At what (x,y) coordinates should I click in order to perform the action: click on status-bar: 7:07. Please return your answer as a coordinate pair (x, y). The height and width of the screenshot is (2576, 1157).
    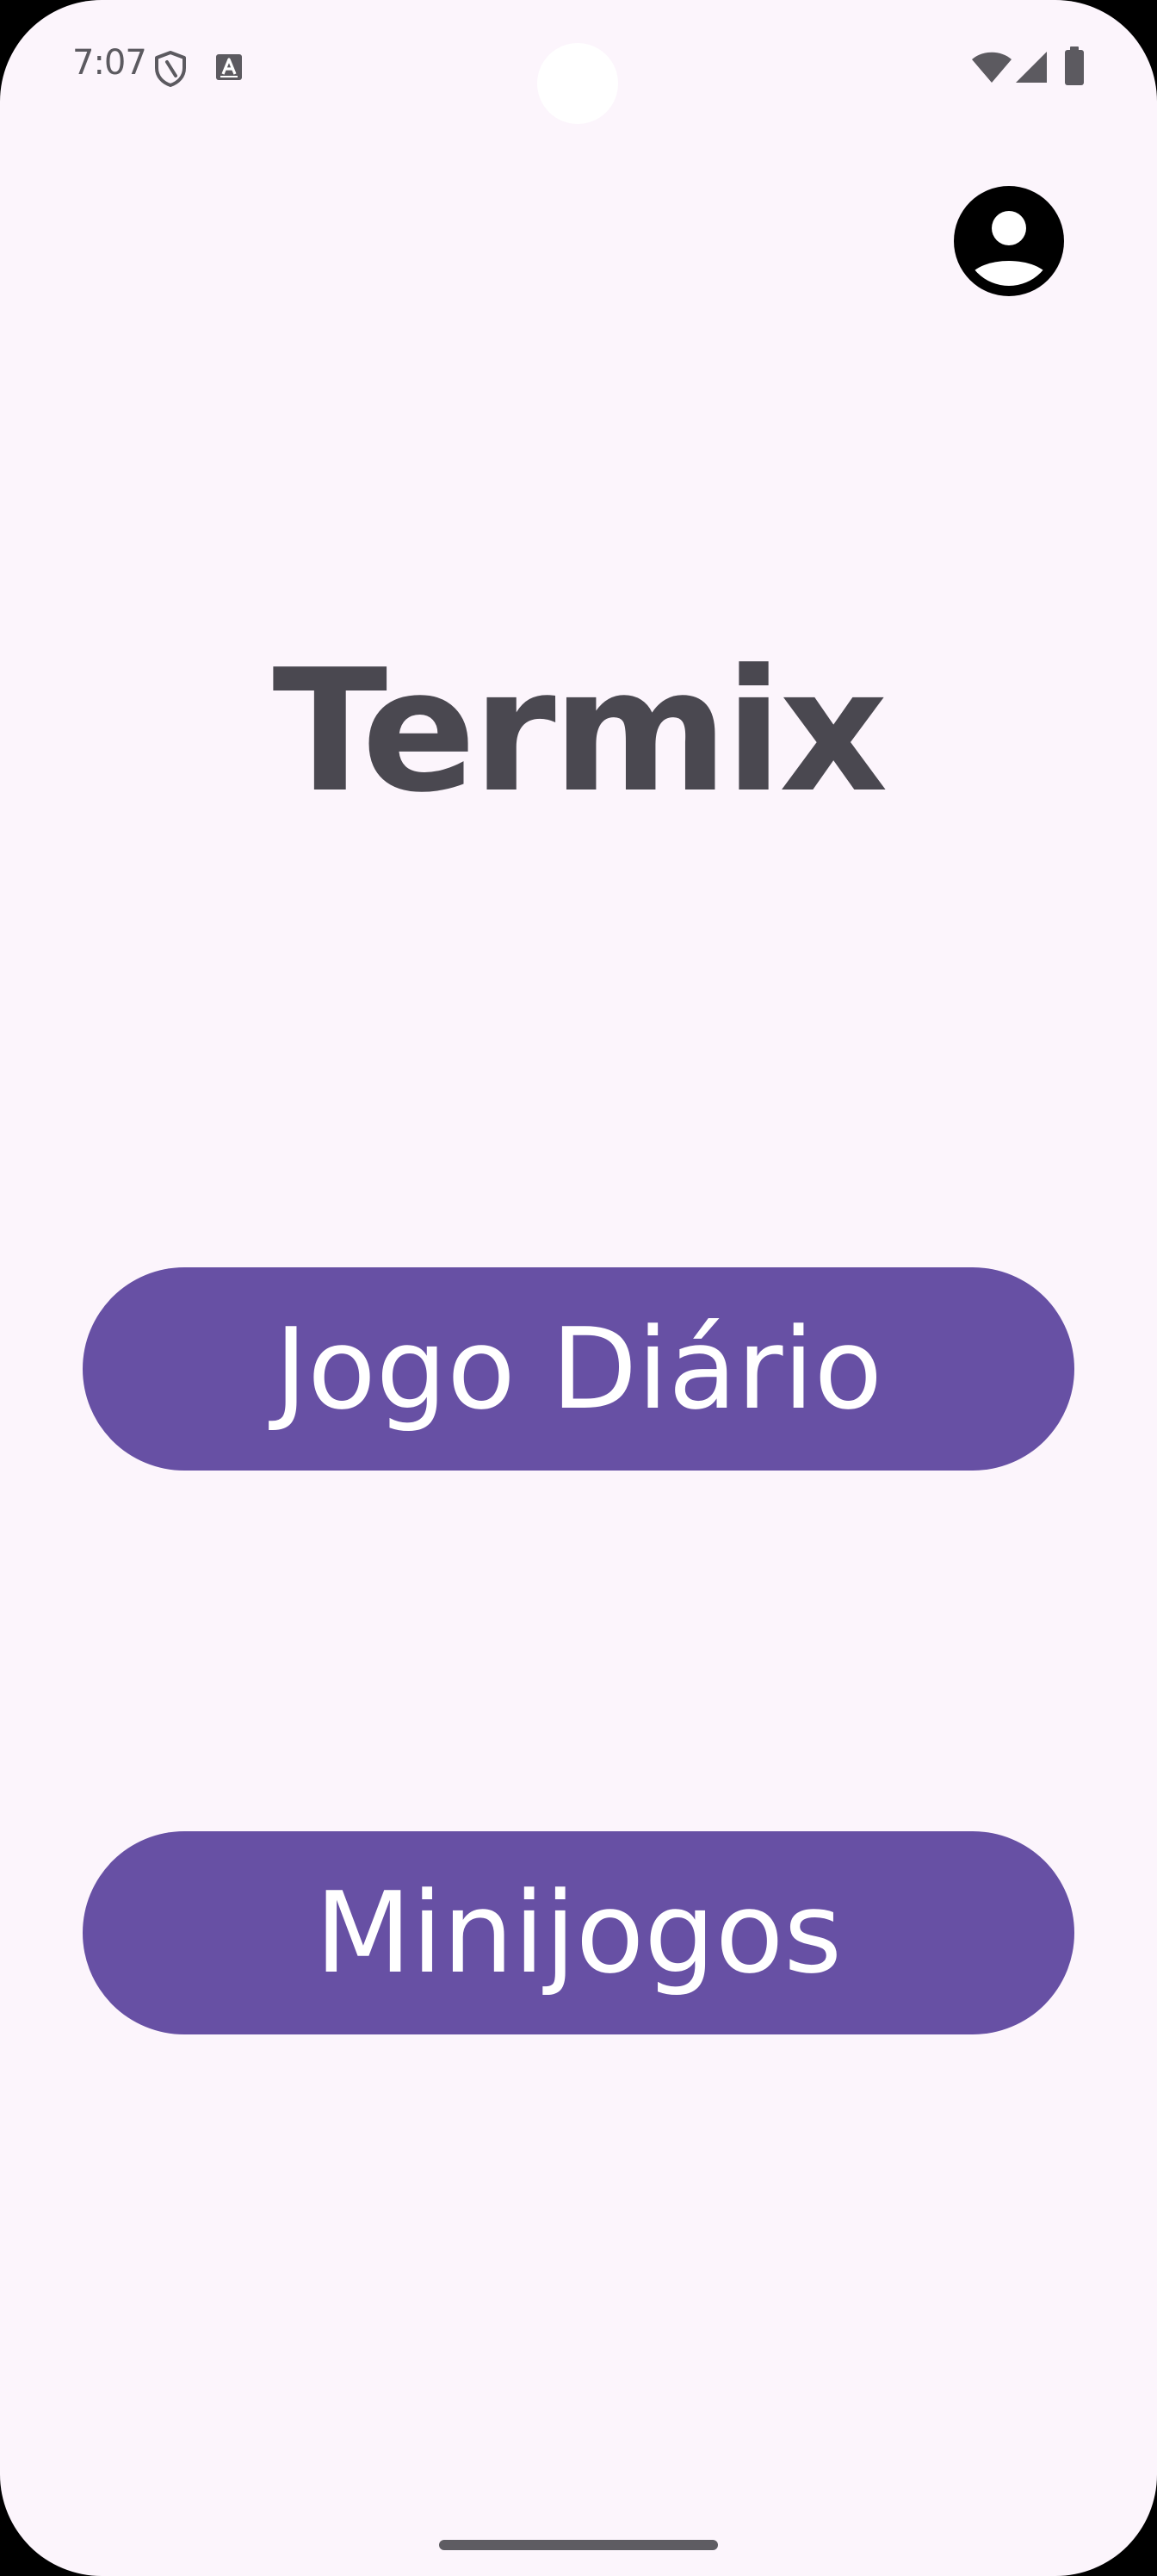
    Looking at the image, I should click on (579, 69).